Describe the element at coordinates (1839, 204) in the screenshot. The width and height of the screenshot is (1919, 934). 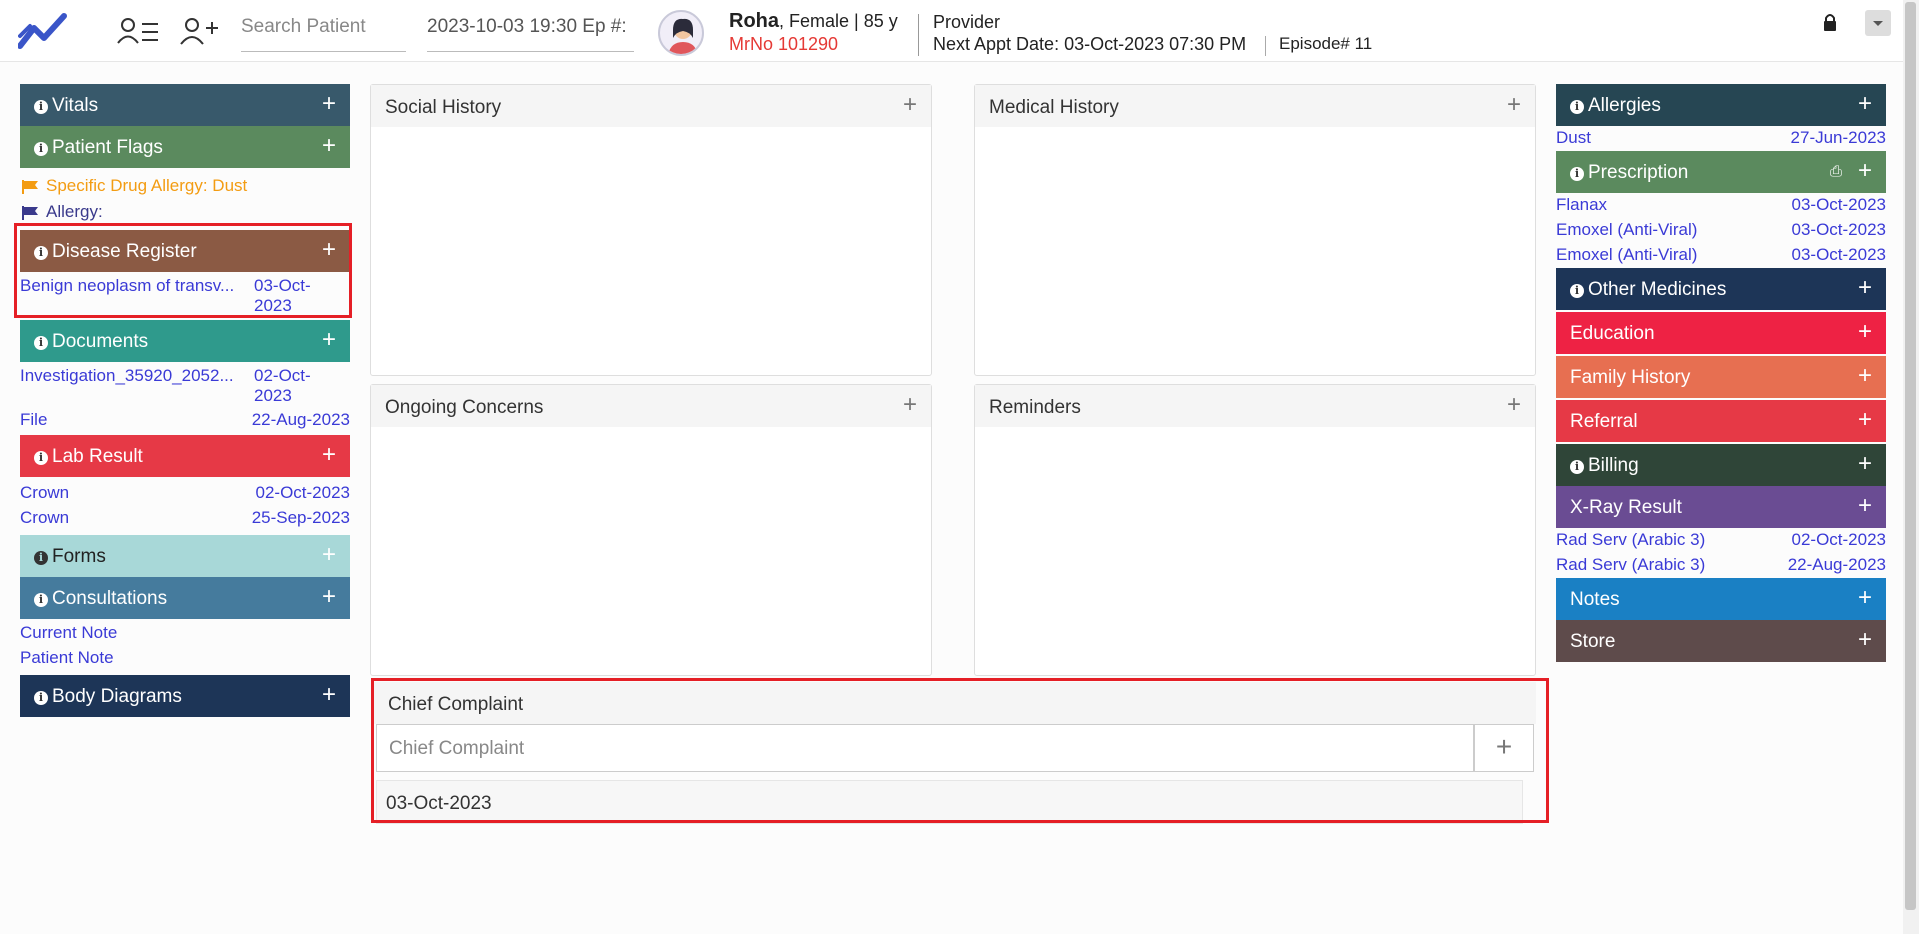
I see `prescription-date: 03-Oct-2023` at that location.